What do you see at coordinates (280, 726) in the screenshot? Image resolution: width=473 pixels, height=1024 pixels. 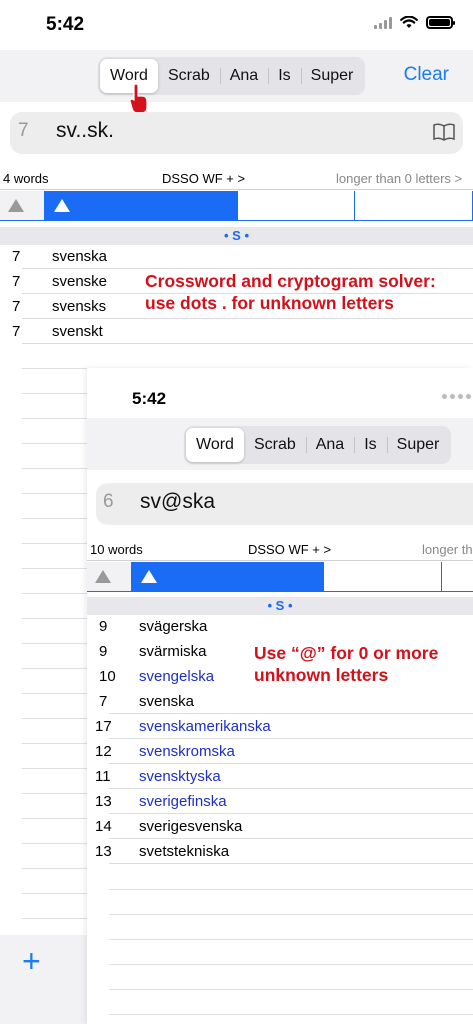 I see `list-item: 17 svenskamerikanska` at bounding box center [280, 726].